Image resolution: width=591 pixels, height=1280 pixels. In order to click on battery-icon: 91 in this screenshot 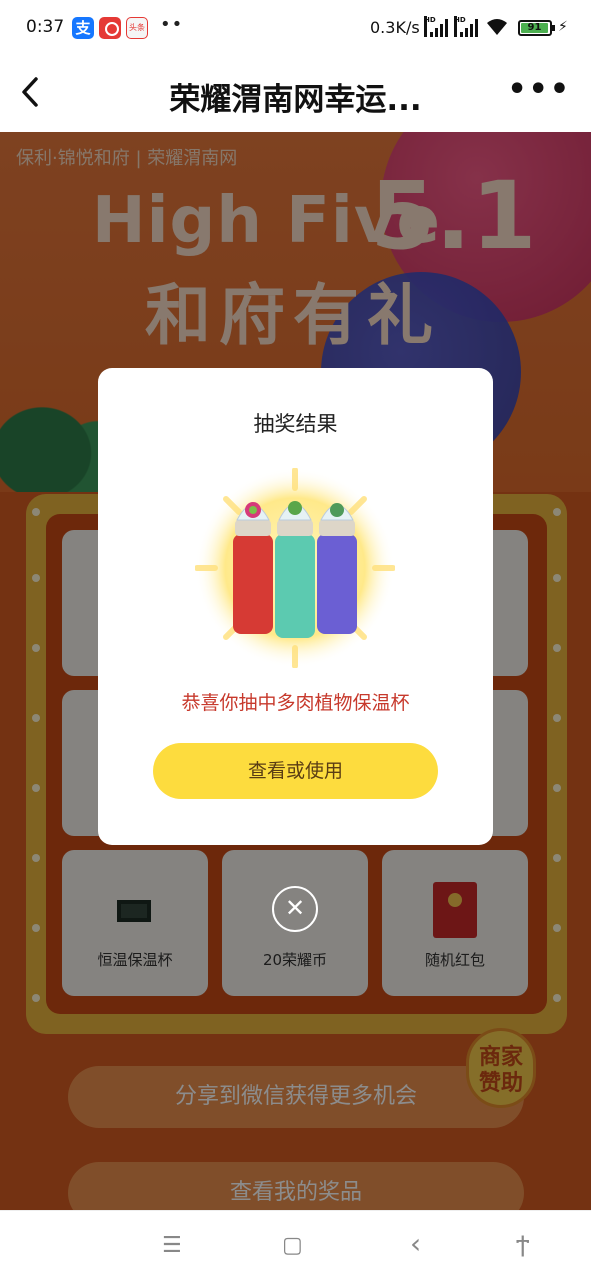, I will do `click(536, 28)`.